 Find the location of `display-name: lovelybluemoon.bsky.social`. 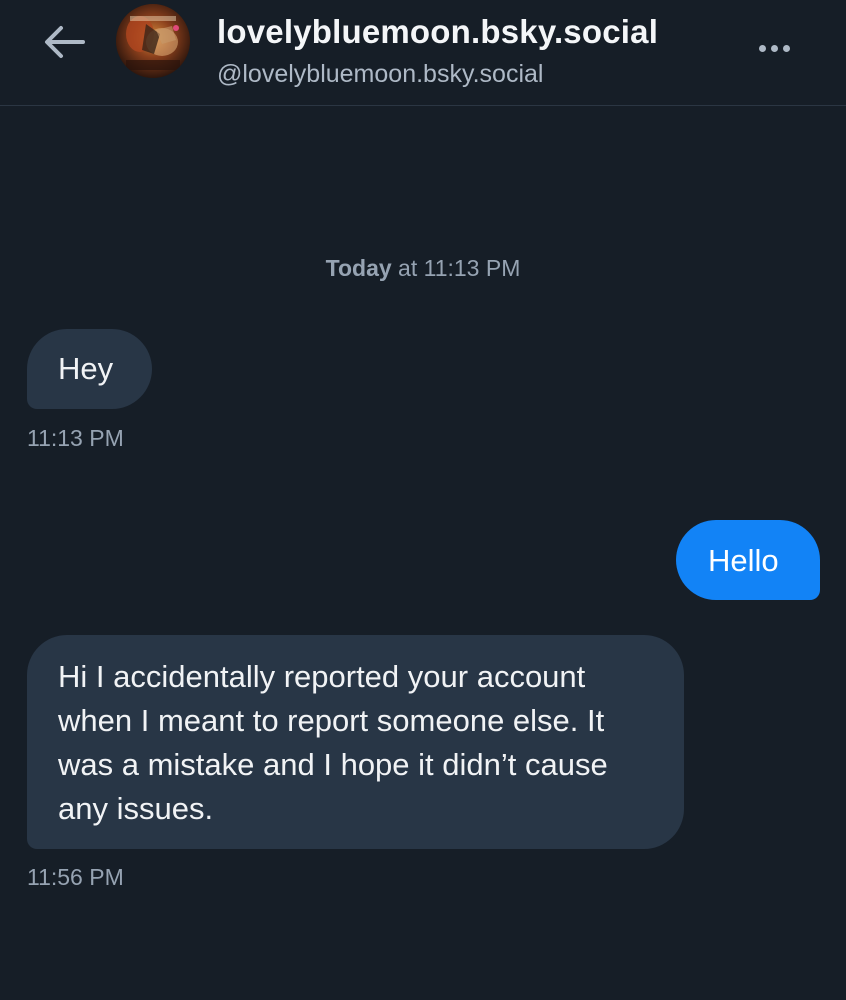

display-name: lovelybluemoon.bsky.social is located at coordinates (438, 31).